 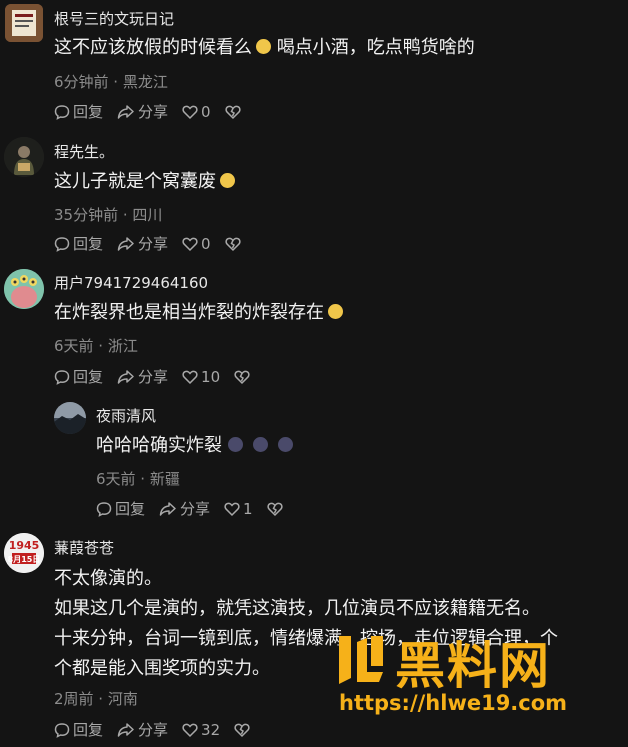 What do you see at coordinates (111, 82) in the screenshot?
I see `comment-meta: 6分钟前 · 黑龙江` at bounding box center [111, 82].